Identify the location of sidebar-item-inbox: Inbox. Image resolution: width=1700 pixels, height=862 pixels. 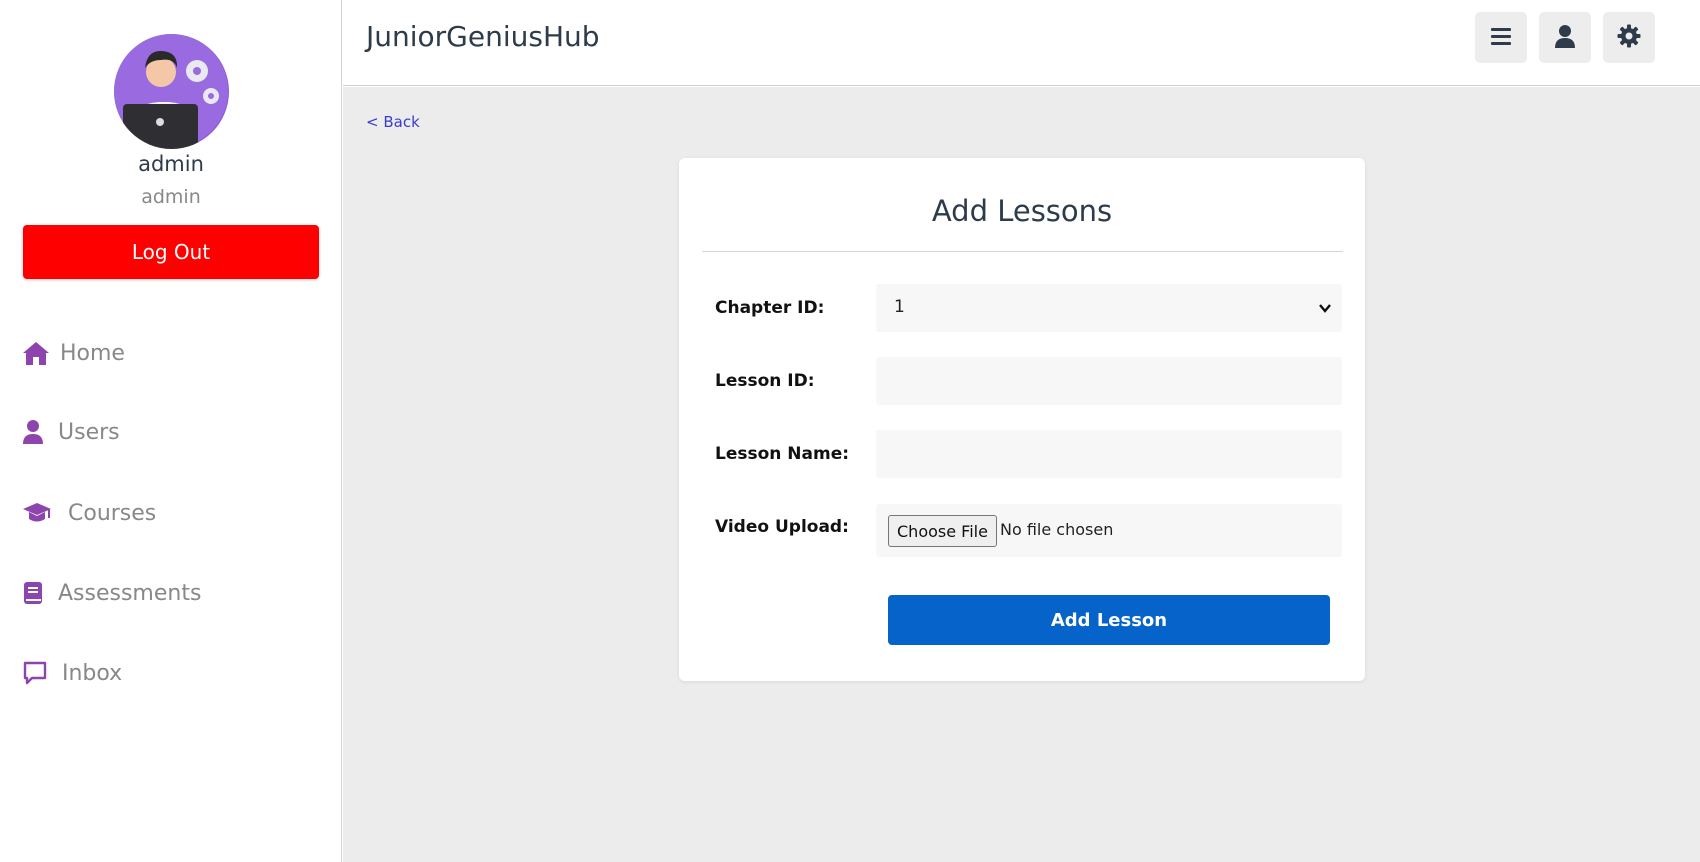
(72, 673).